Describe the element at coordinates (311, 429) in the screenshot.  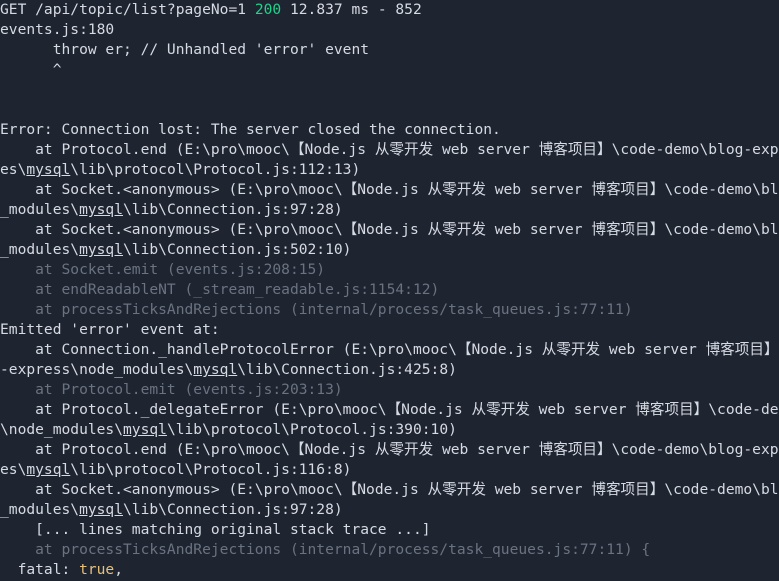
I see `terminal-text-segment: \lib\protocol\Protocol.js:390:10)` at that location.